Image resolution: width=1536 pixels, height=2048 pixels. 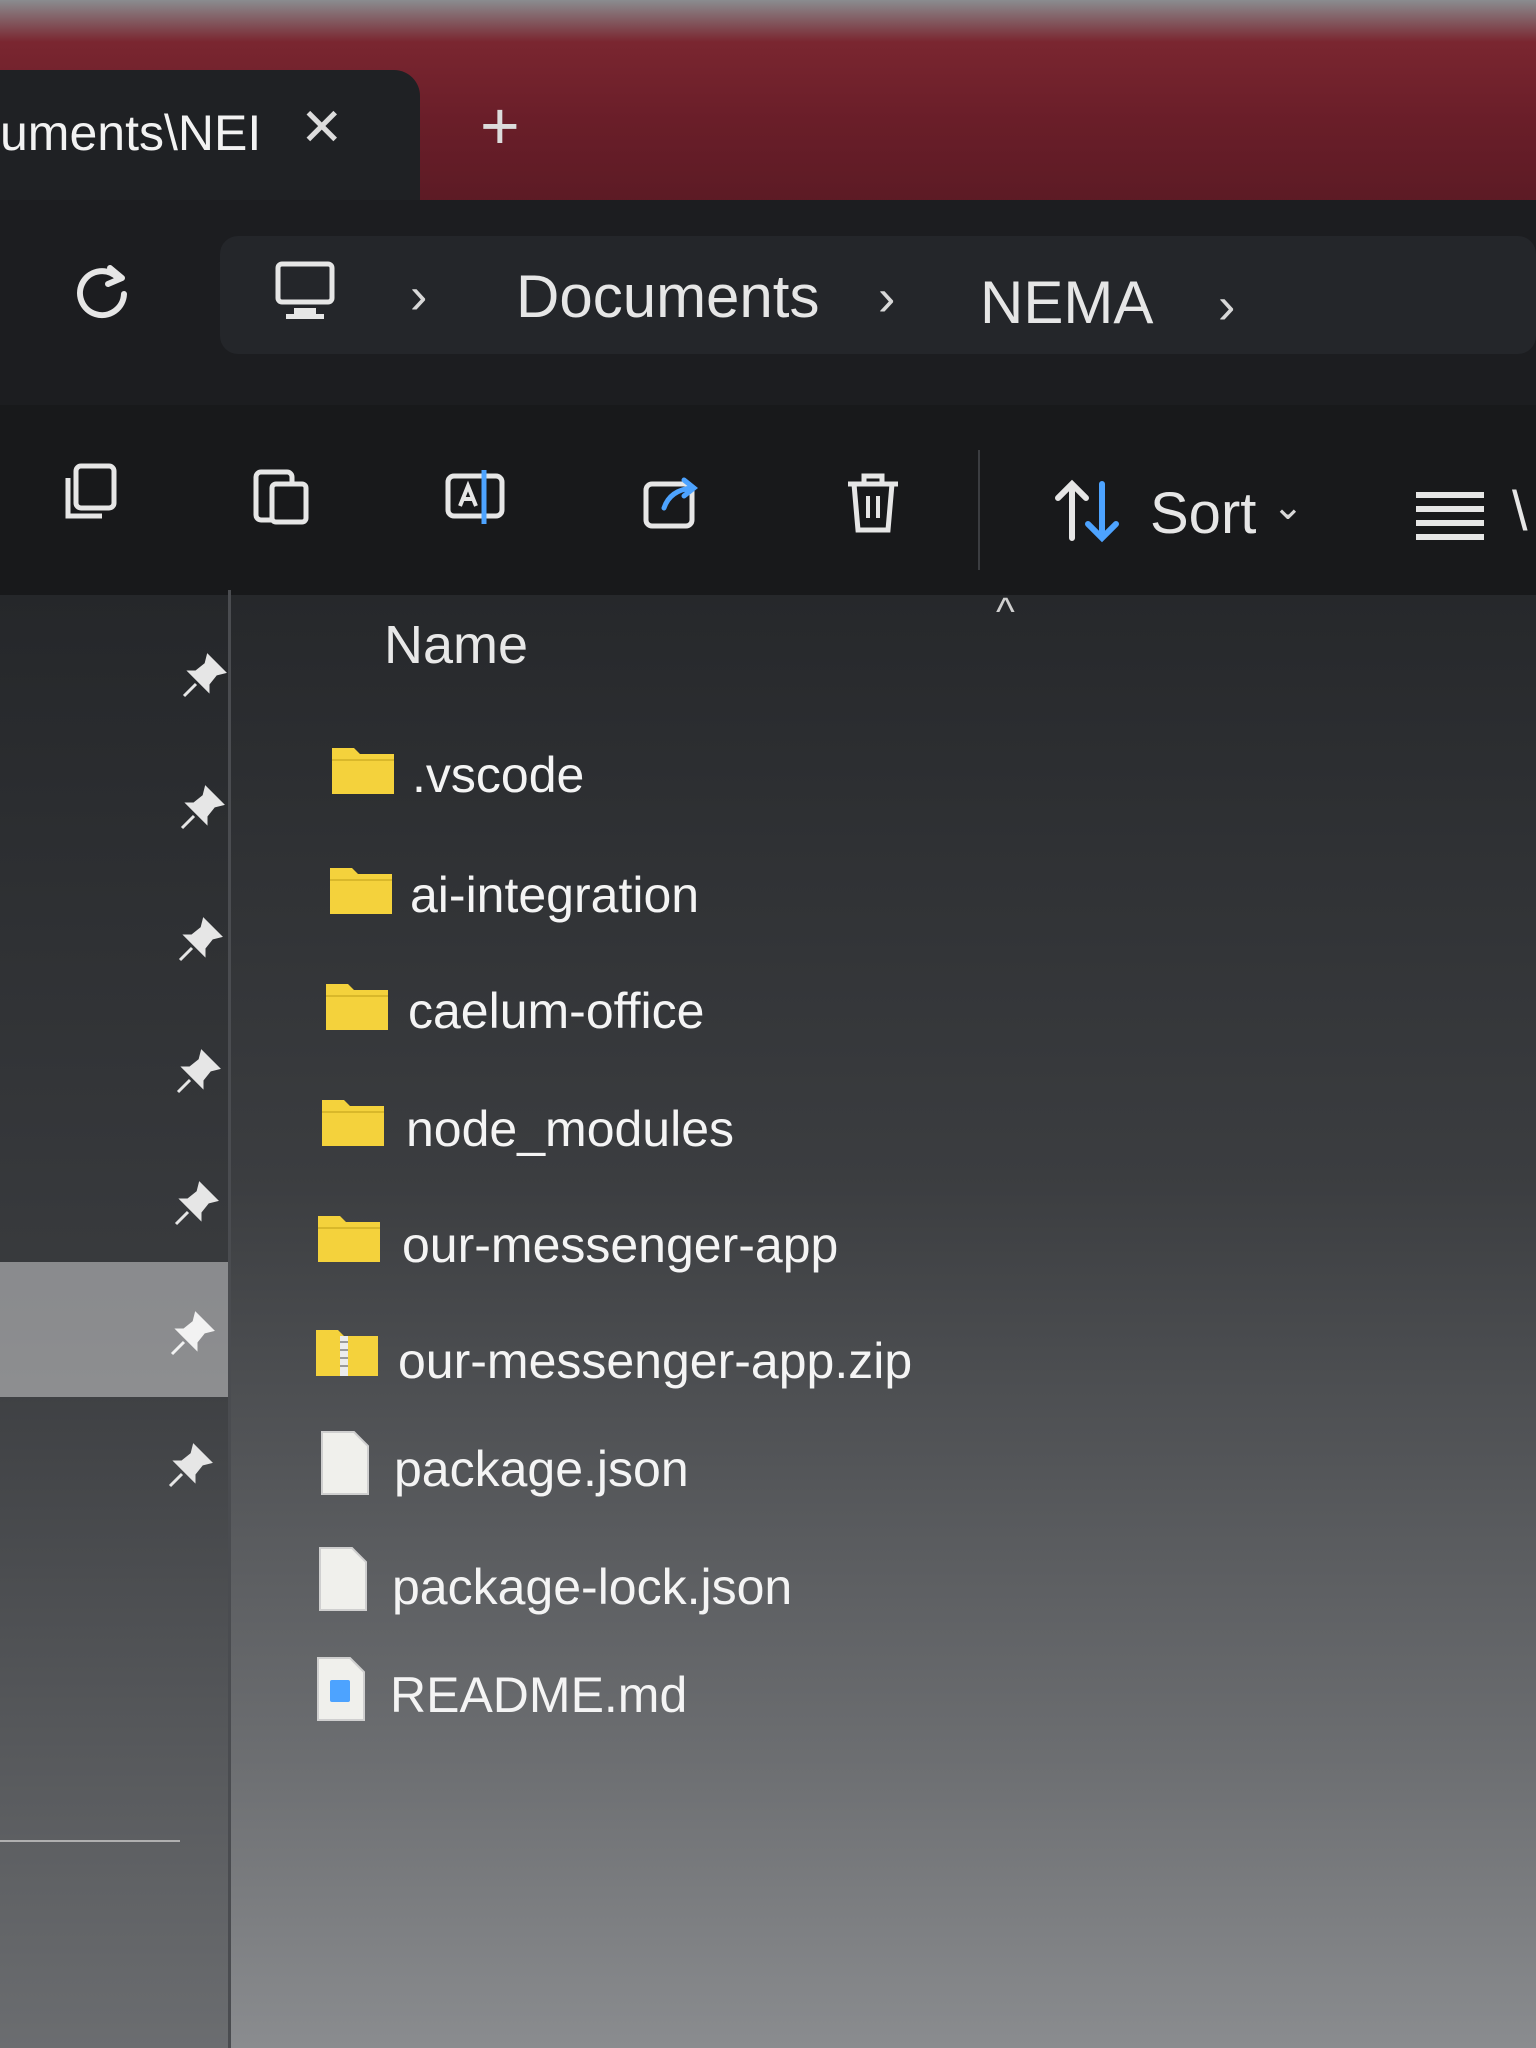 I want to click on list-item: package-lock.json, so click(x=812, y=1585).